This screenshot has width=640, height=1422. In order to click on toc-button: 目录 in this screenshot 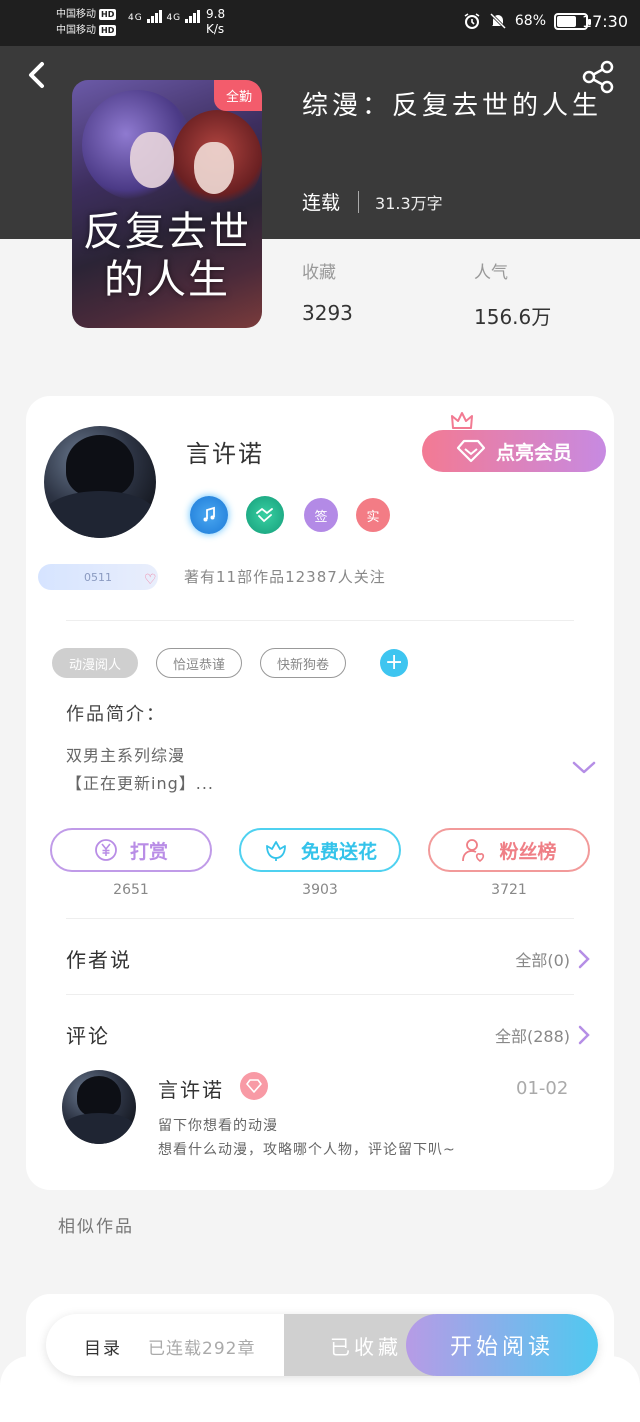, I will do `click(103, 1346)`.